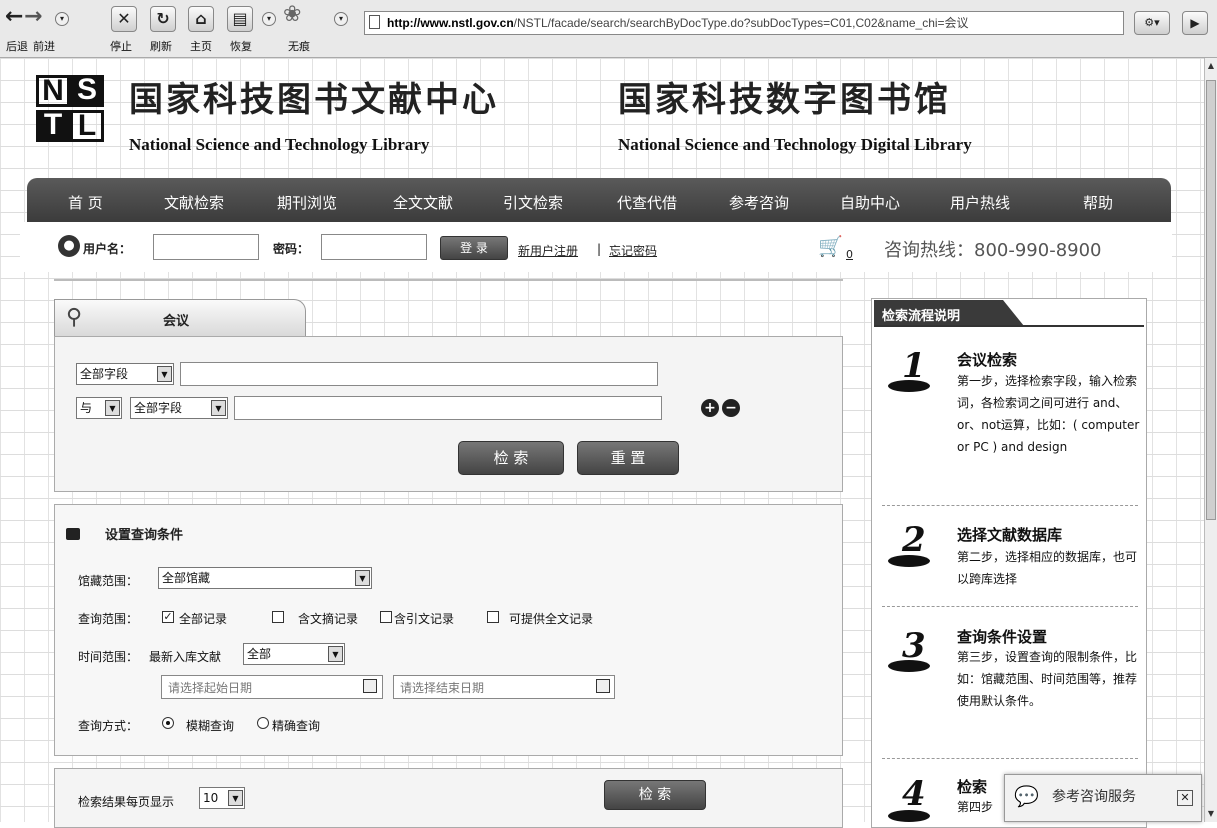  I want to click on register-link: 新用户注册, so click(548, 250).